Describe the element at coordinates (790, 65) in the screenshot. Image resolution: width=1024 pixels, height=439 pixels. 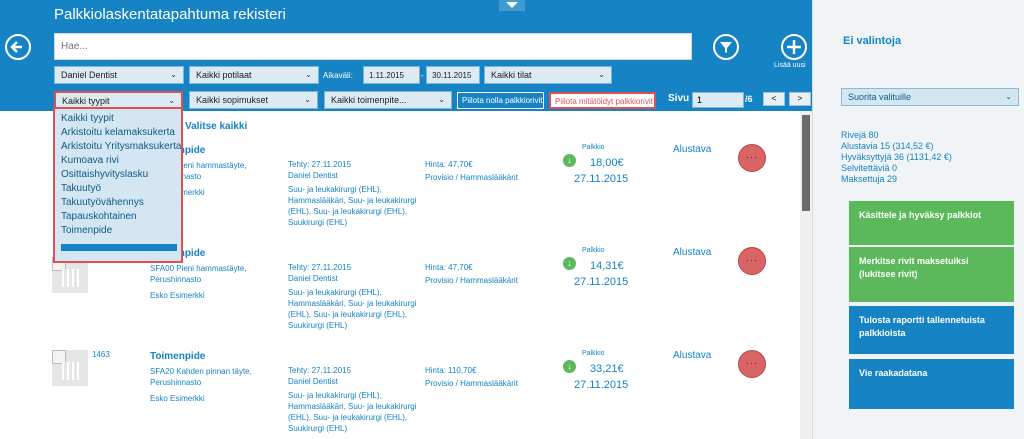
I see `add-label: Lisää uusi` at that location.